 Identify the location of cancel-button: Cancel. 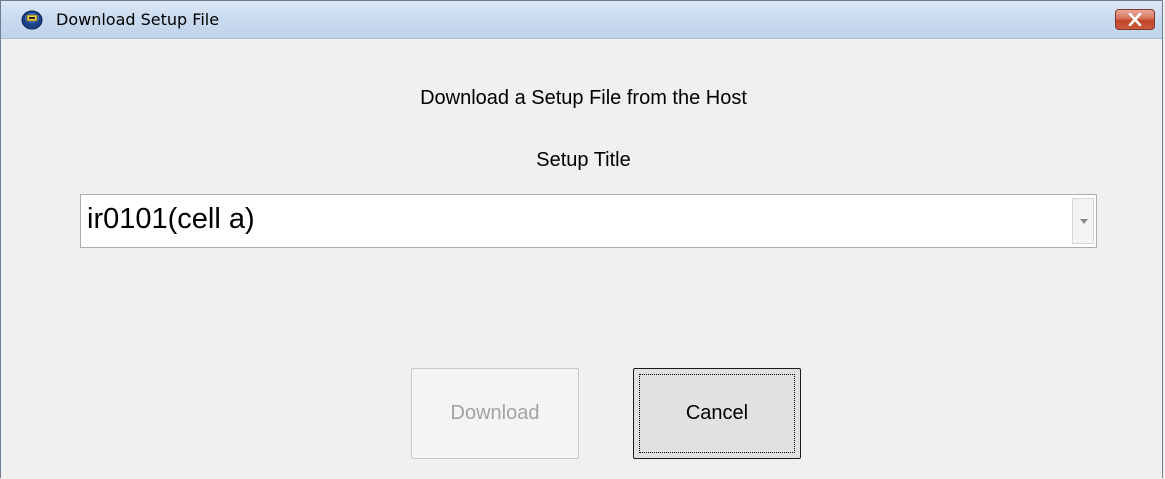
(717, 413).